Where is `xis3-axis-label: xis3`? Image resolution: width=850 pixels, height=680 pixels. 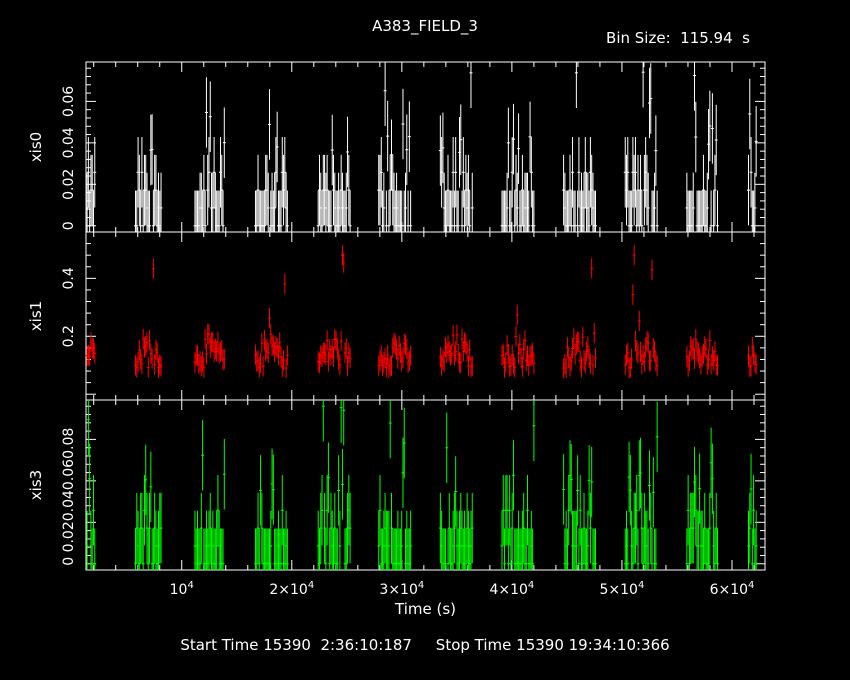
xis3-axis-label: xis3 is located at coordinates (36, 485).